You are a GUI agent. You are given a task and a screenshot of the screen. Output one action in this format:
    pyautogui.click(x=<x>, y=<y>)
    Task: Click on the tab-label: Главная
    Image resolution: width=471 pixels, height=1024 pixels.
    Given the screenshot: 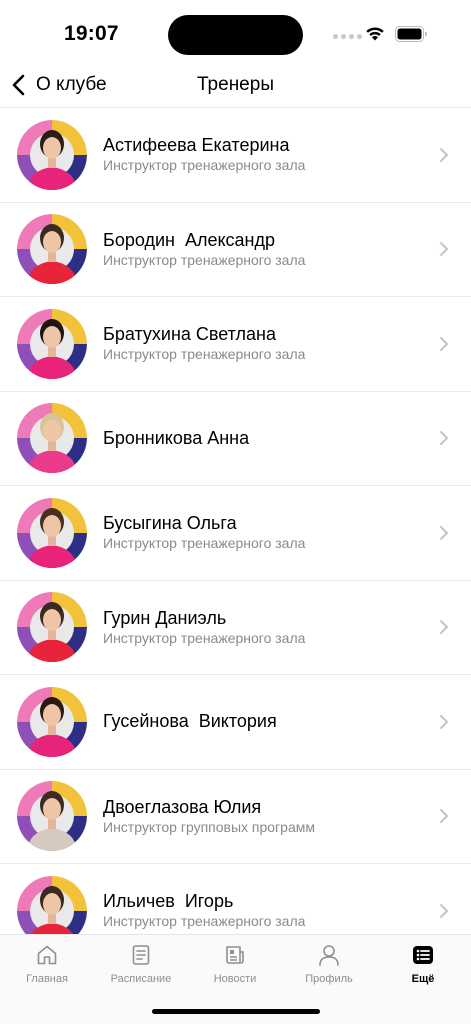 What is the action you would take?
    pyautogui.click(x=47, y=979)
    